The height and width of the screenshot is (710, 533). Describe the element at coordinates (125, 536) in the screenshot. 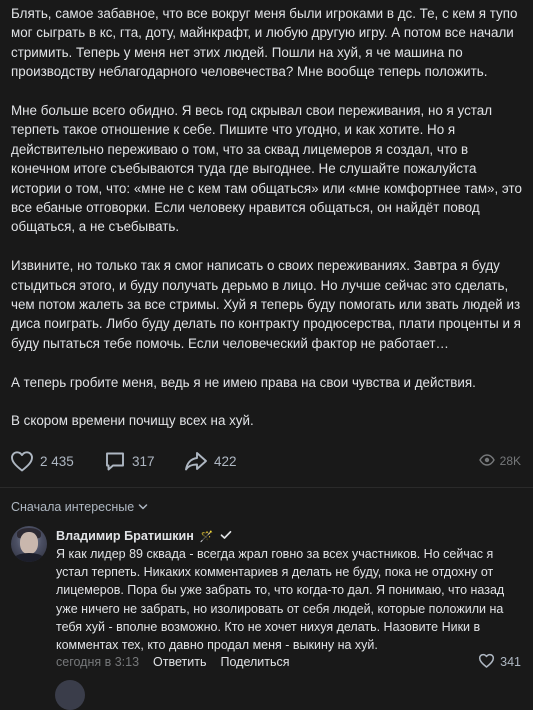

I see `author-name: Владимир Братишкин` at that location.